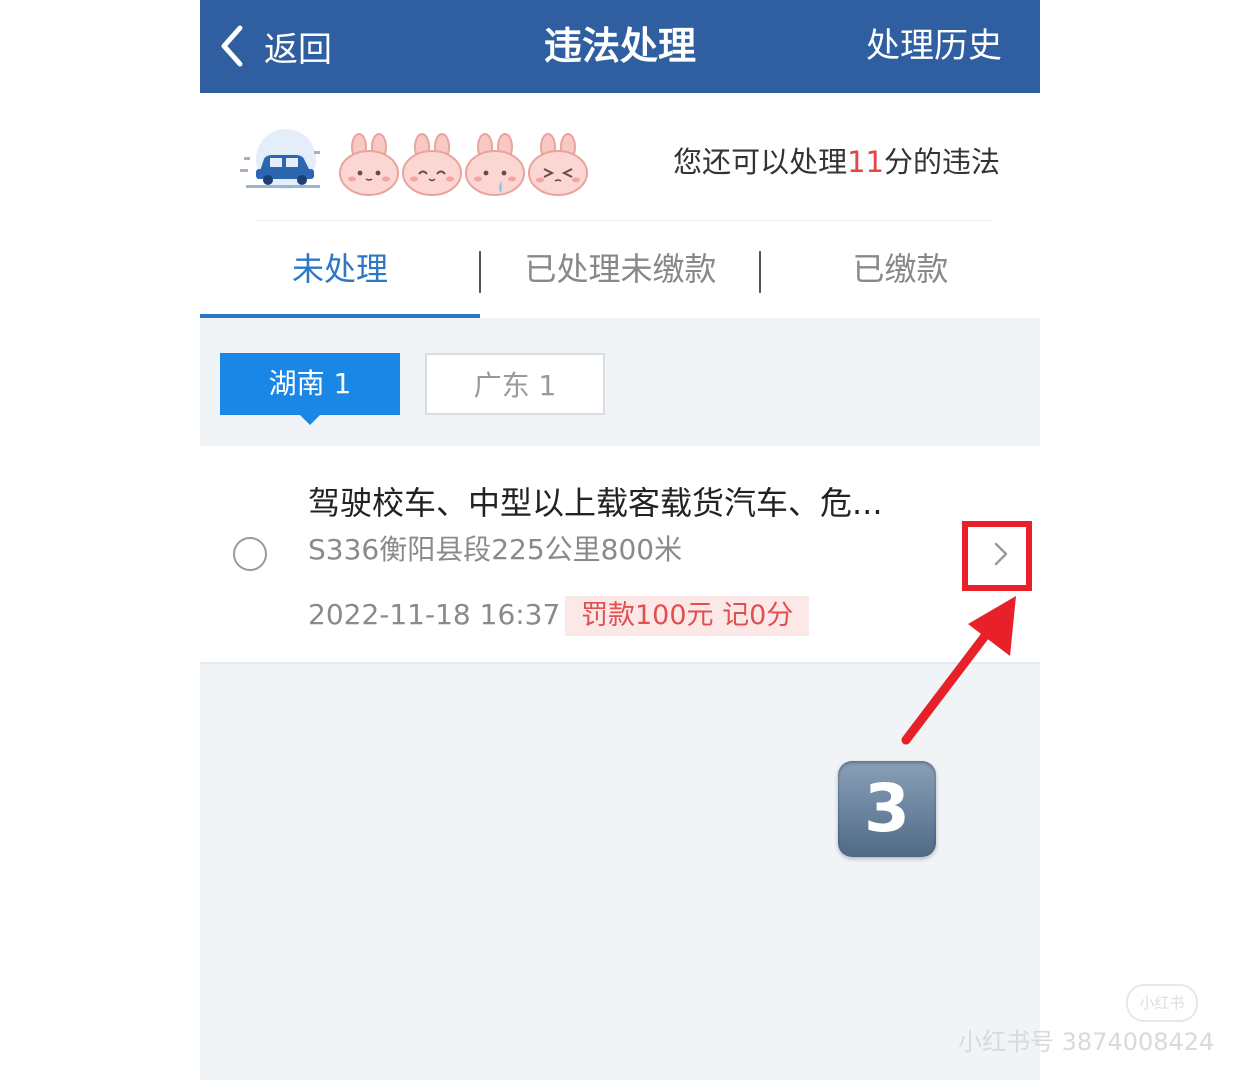  Describe the element at coordinates (434, 614) in the screenshot. I see `violation-time: 2022-11-18 16:37` at that location.